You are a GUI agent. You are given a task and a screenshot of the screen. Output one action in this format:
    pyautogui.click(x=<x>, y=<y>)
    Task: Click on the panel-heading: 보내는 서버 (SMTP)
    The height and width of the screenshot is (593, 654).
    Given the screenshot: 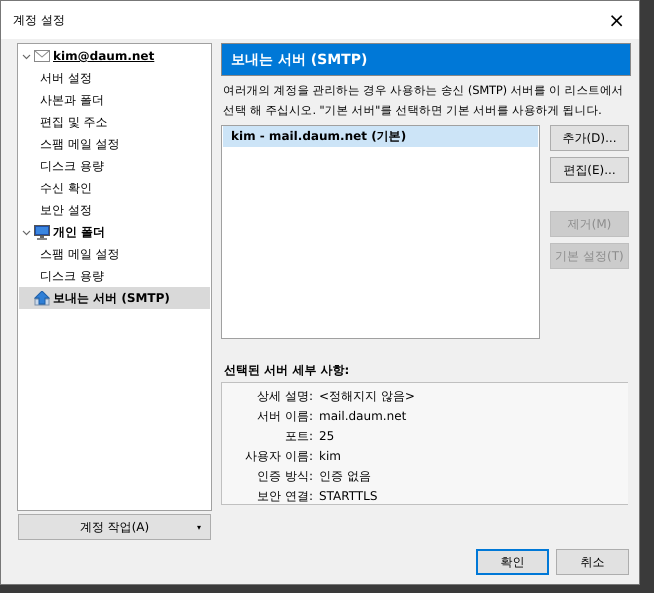 What is the action you would take?
    pyautogui.click(x=426, y=59)
    